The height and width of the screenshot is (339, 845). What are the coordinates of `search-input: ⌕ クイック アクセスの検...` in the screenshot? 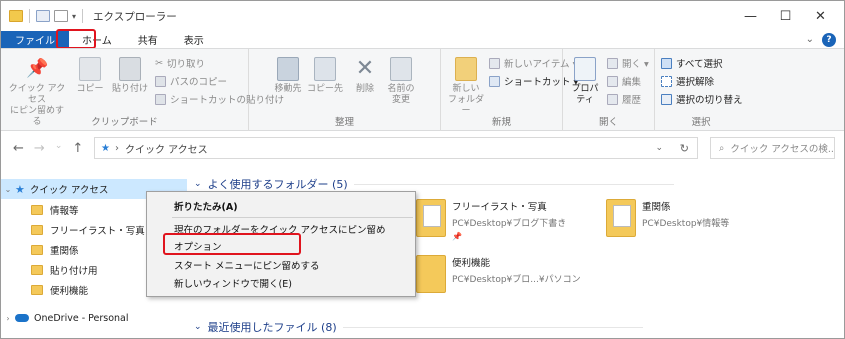 It's located at (772, 148).